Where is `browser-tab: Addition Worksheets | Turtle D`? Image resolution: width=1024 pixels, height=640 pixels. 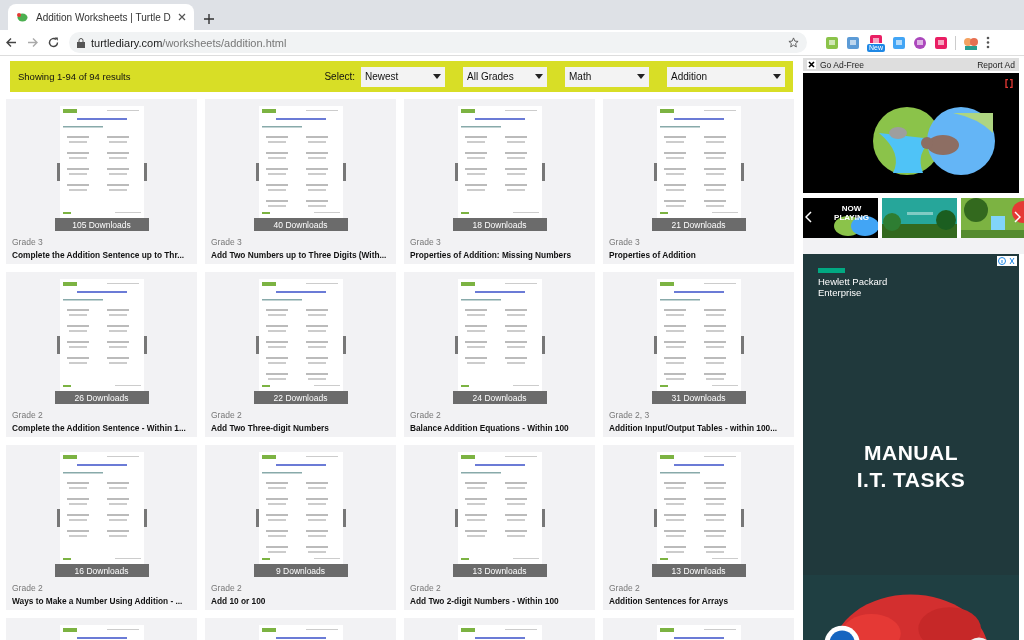 browser-tab: Addition Worksheets | Turtle D is located at coordinates (101, 17).